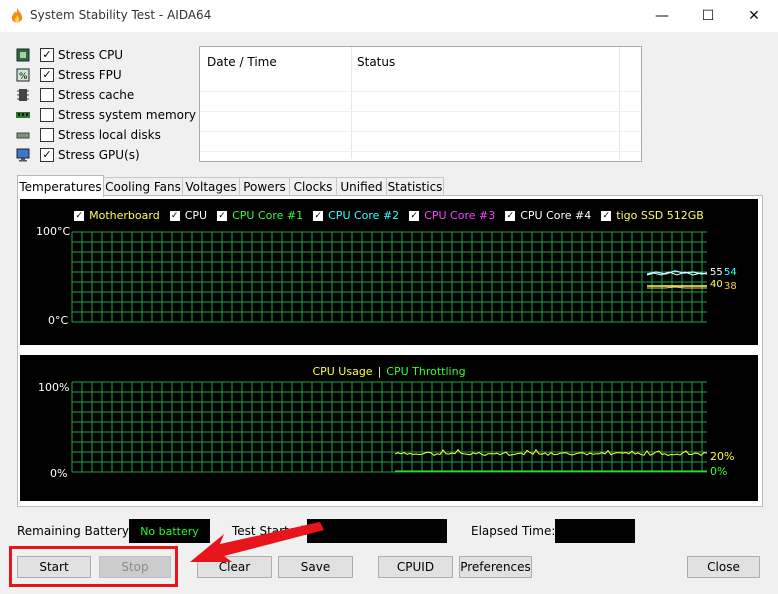  I want to click on annotation-arrow-icon, so click(257, 542).